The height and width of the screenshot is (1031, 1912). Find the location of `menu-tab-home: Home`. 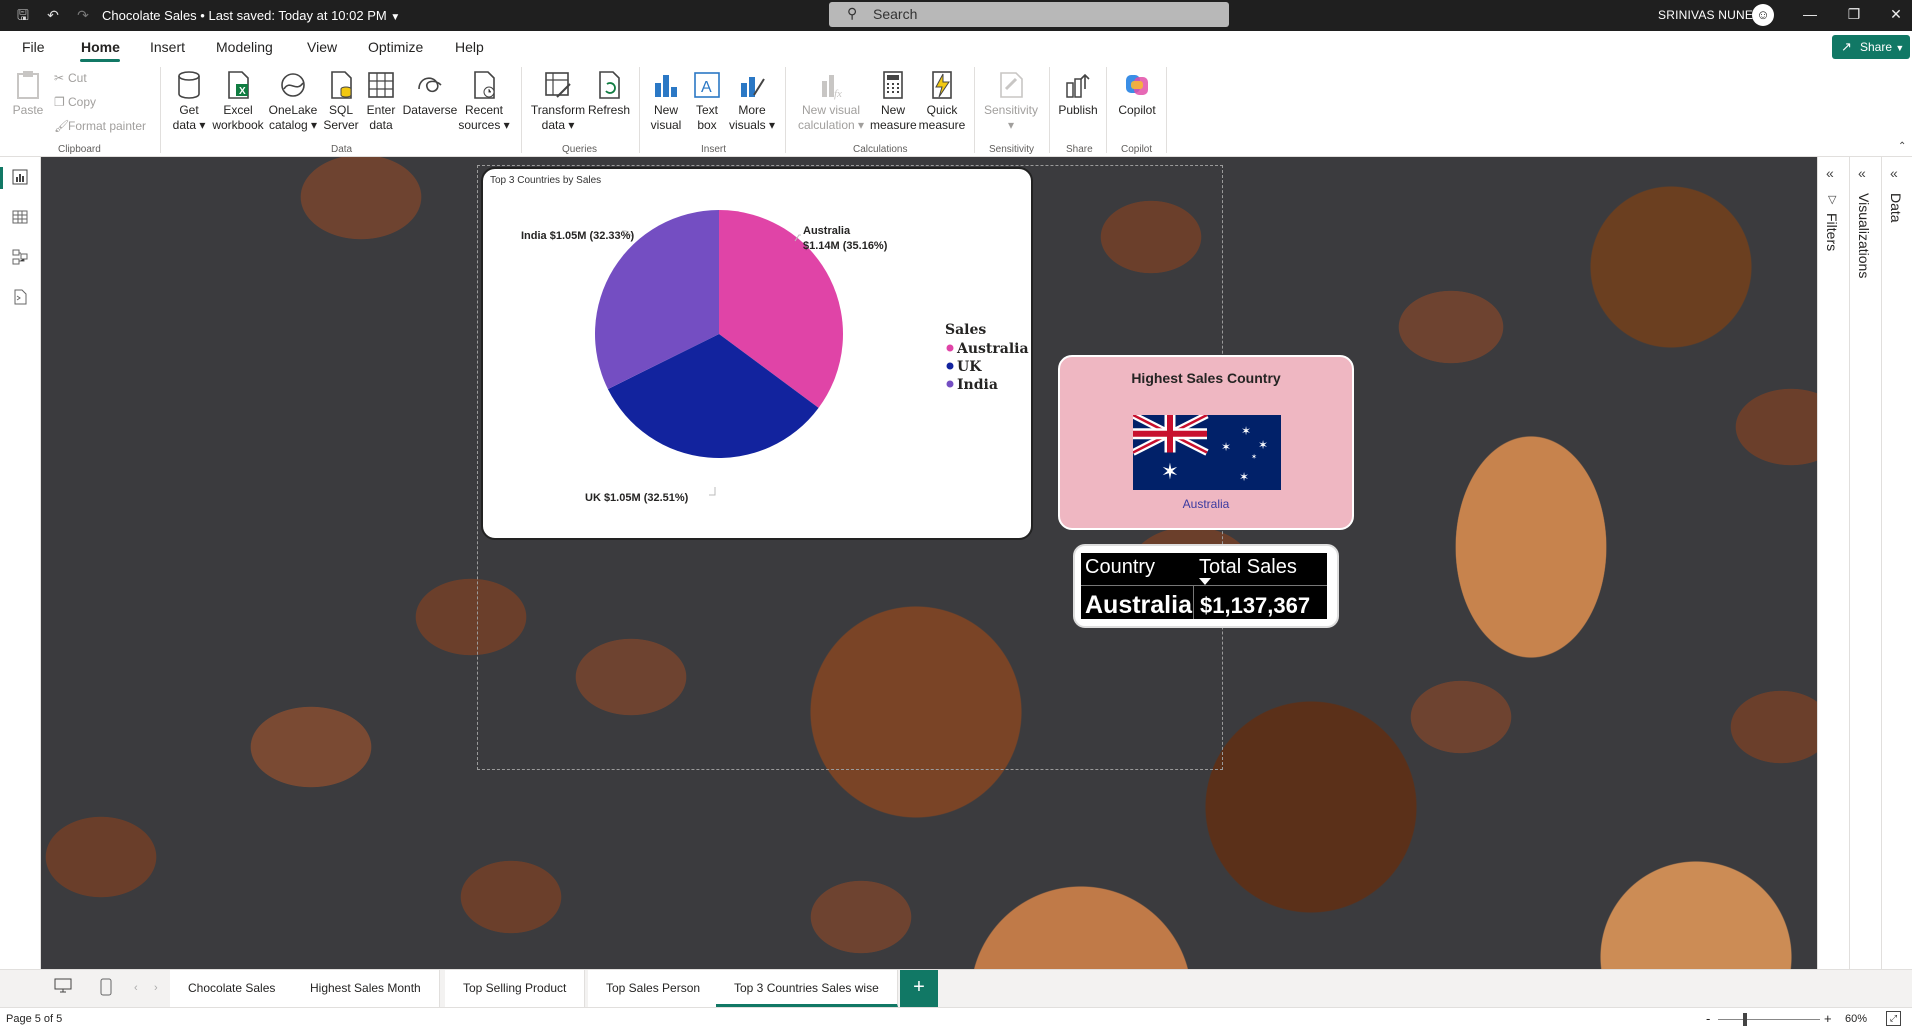

menu-tab-home: Home is located at coordinates (100, 47).